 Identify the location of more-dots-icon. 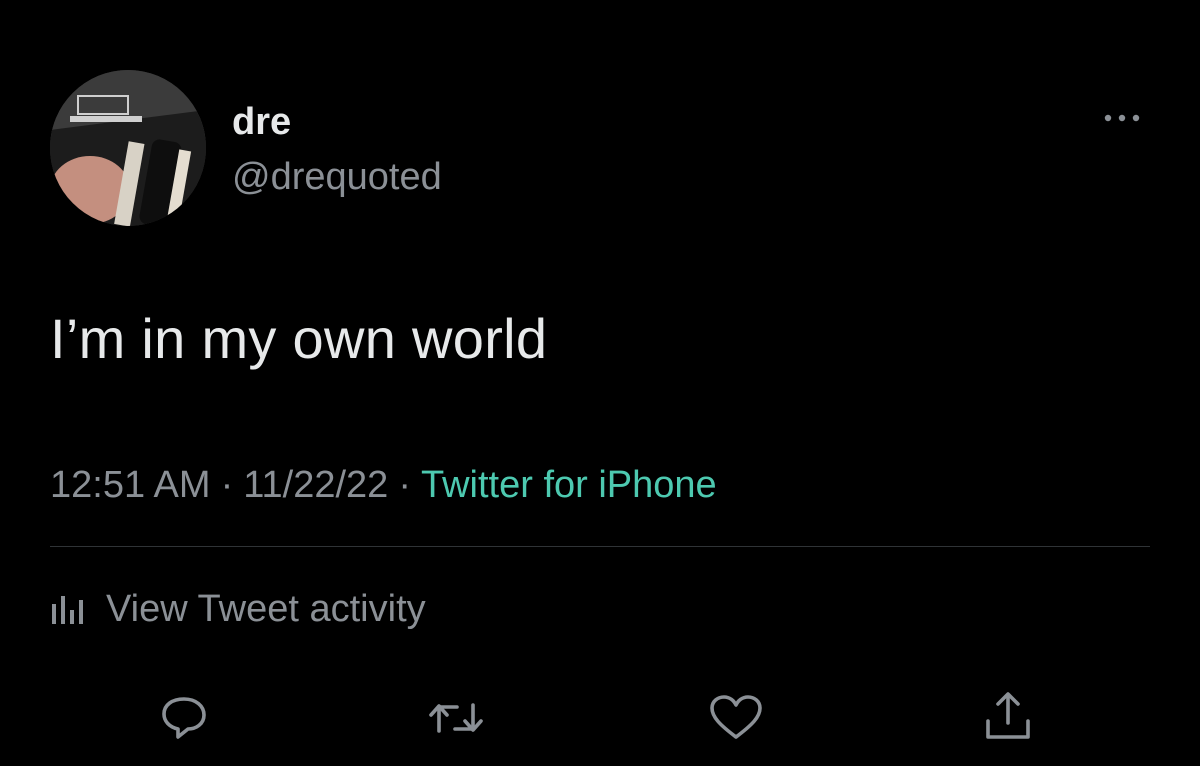
(1122, 118).